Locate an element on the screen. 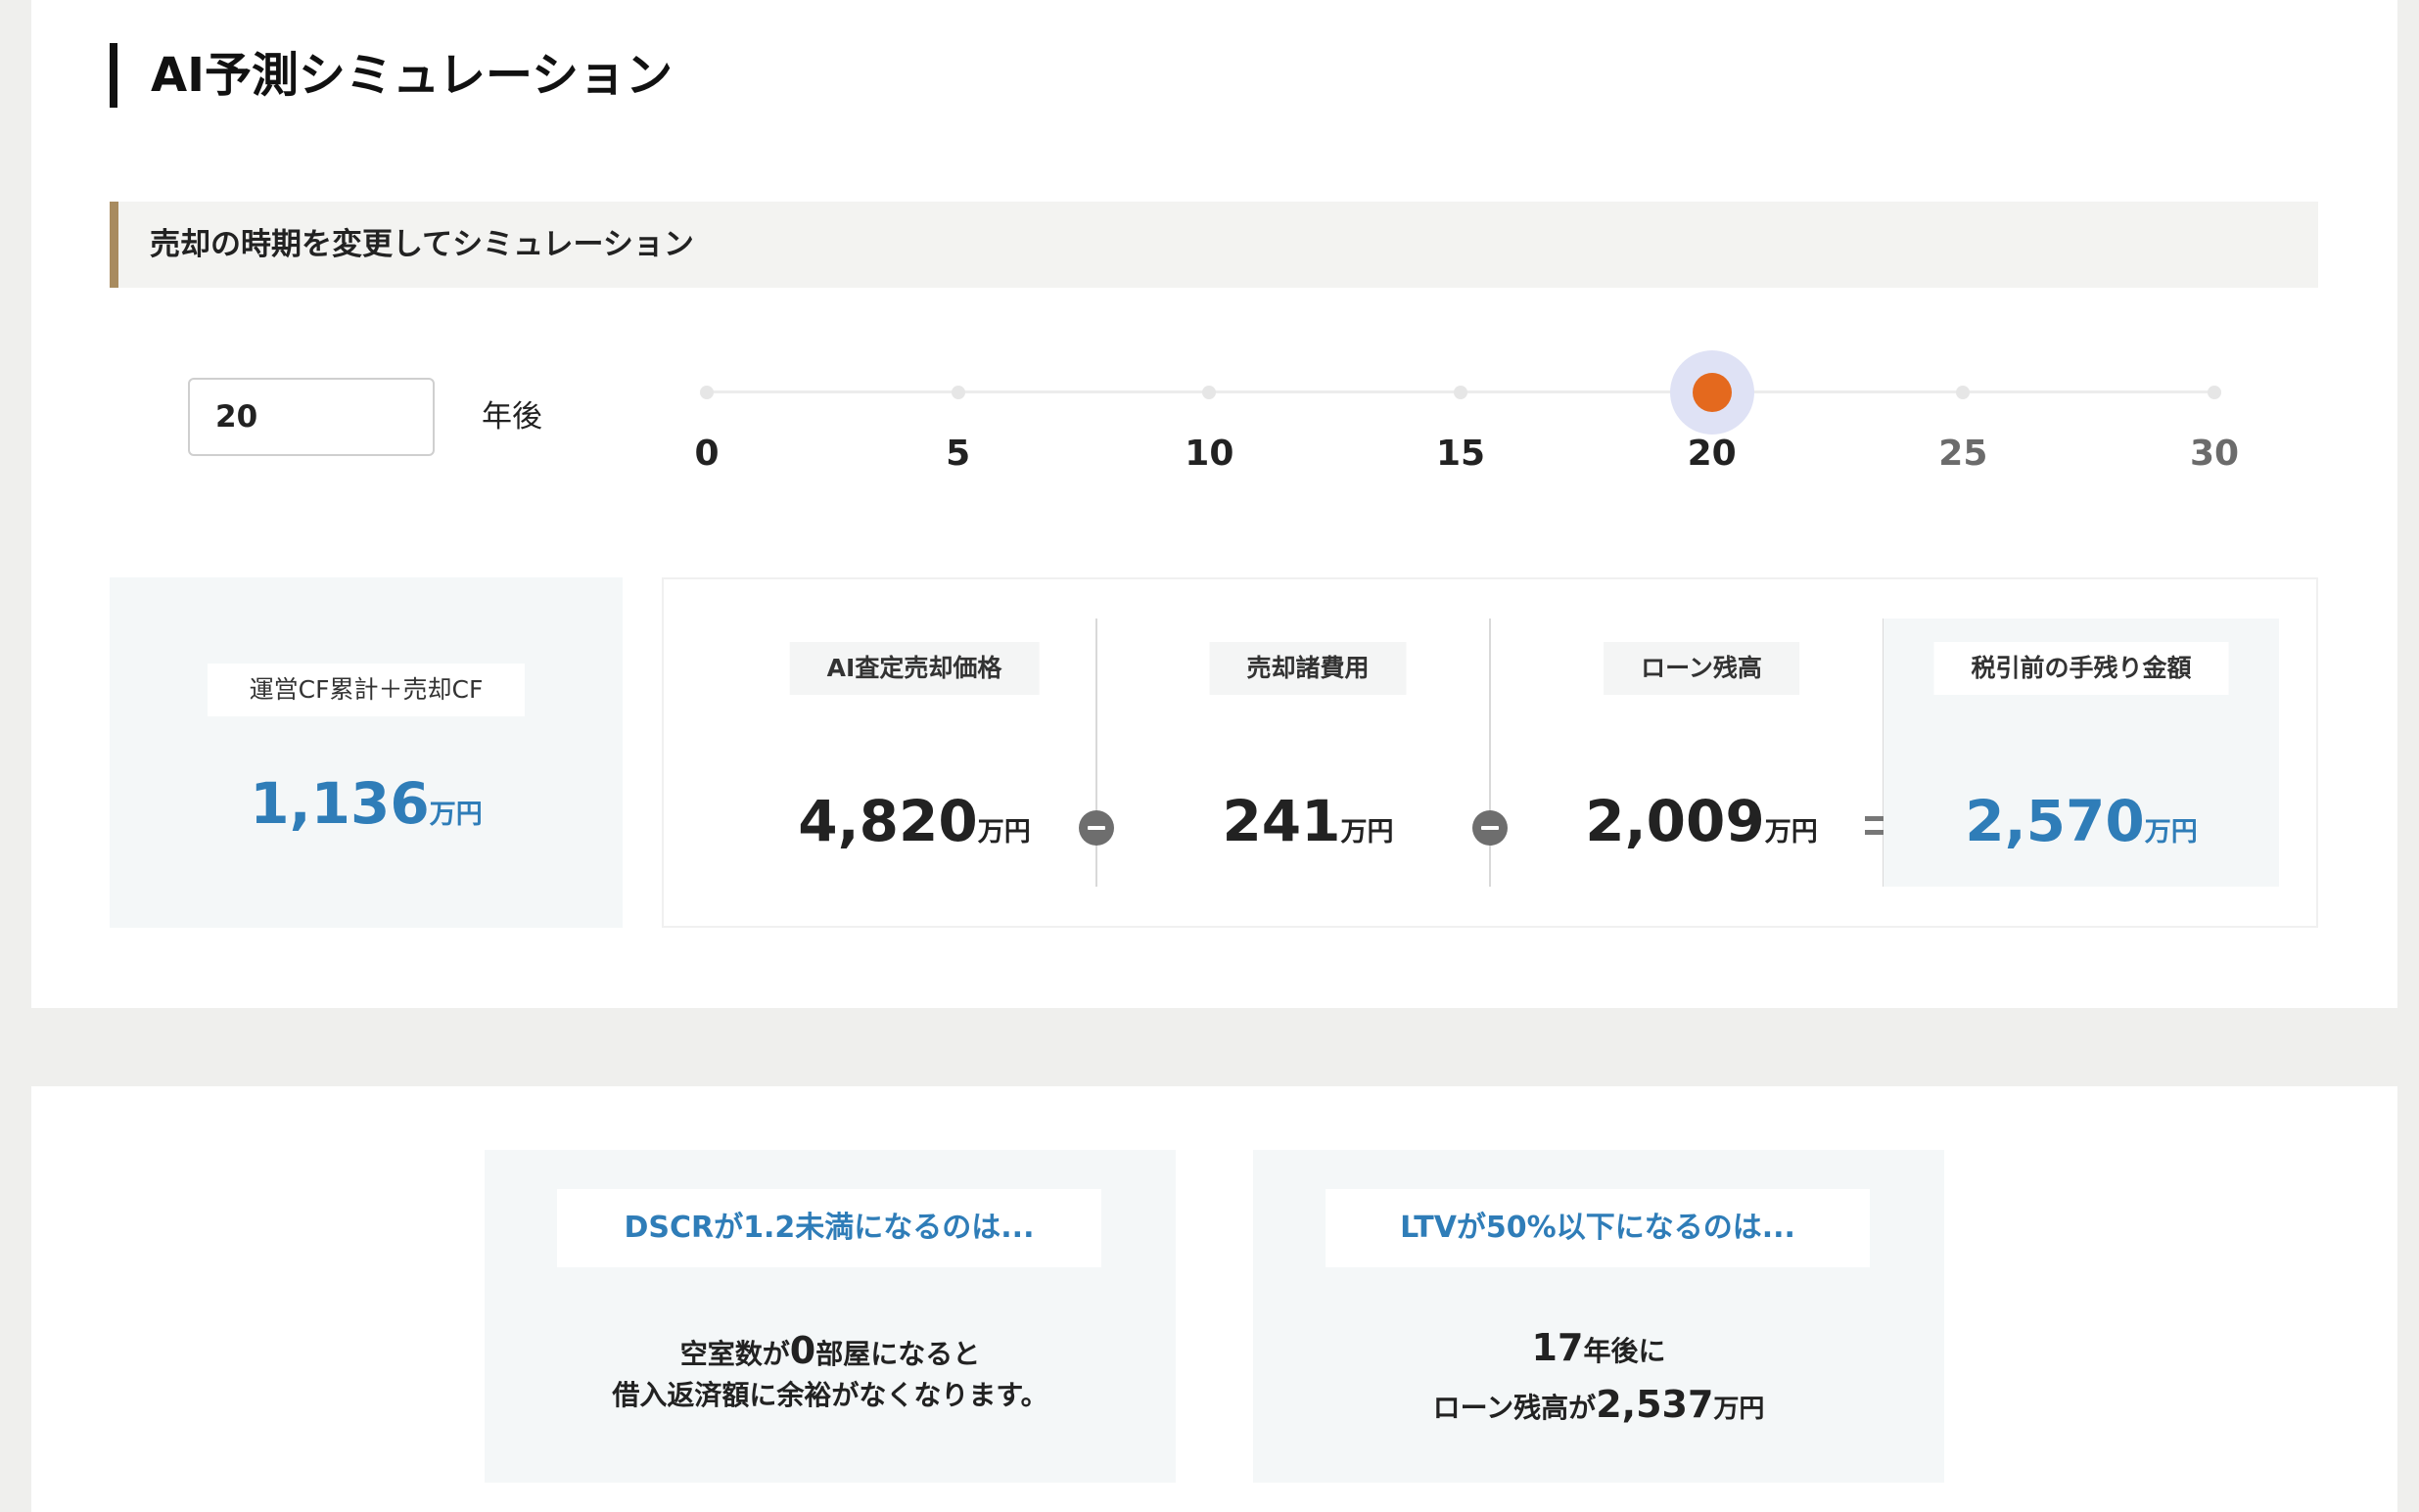 Image resolution: width=2419 pixels, height=1512 pixels. ltv-line-1: 17年後に is located at coordinates (1599, 1349).